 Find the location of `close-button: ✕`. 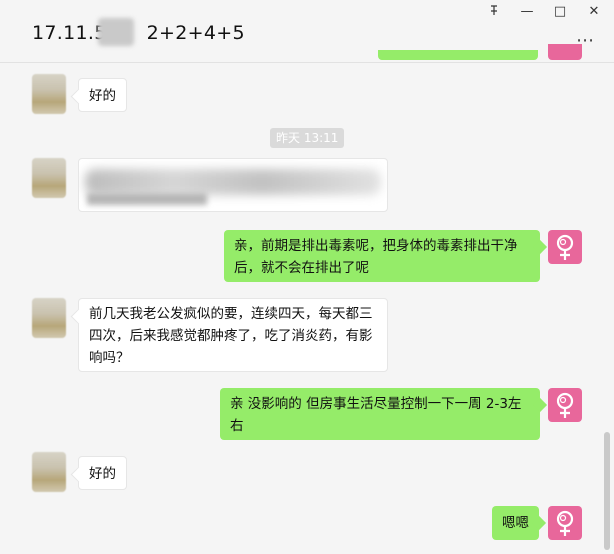

close-button: ✕ is located at coordinates (594, 11).